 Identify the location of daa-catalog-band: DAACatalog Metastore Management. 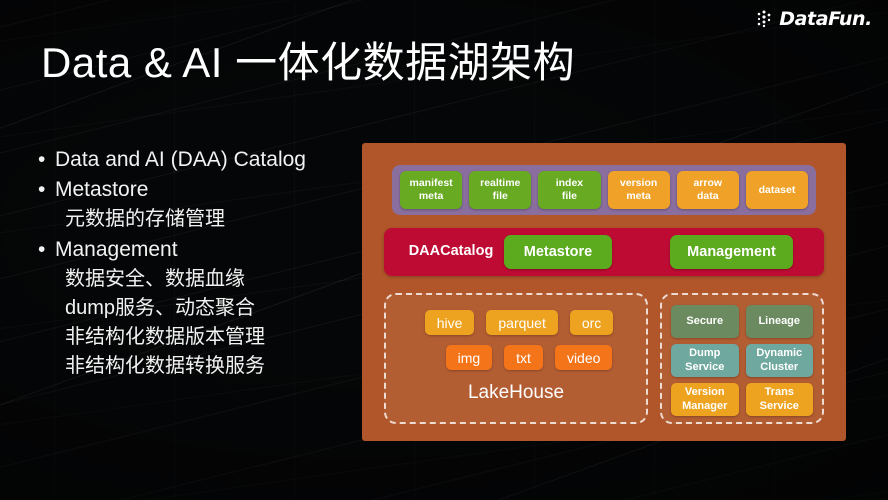
(604, 252).